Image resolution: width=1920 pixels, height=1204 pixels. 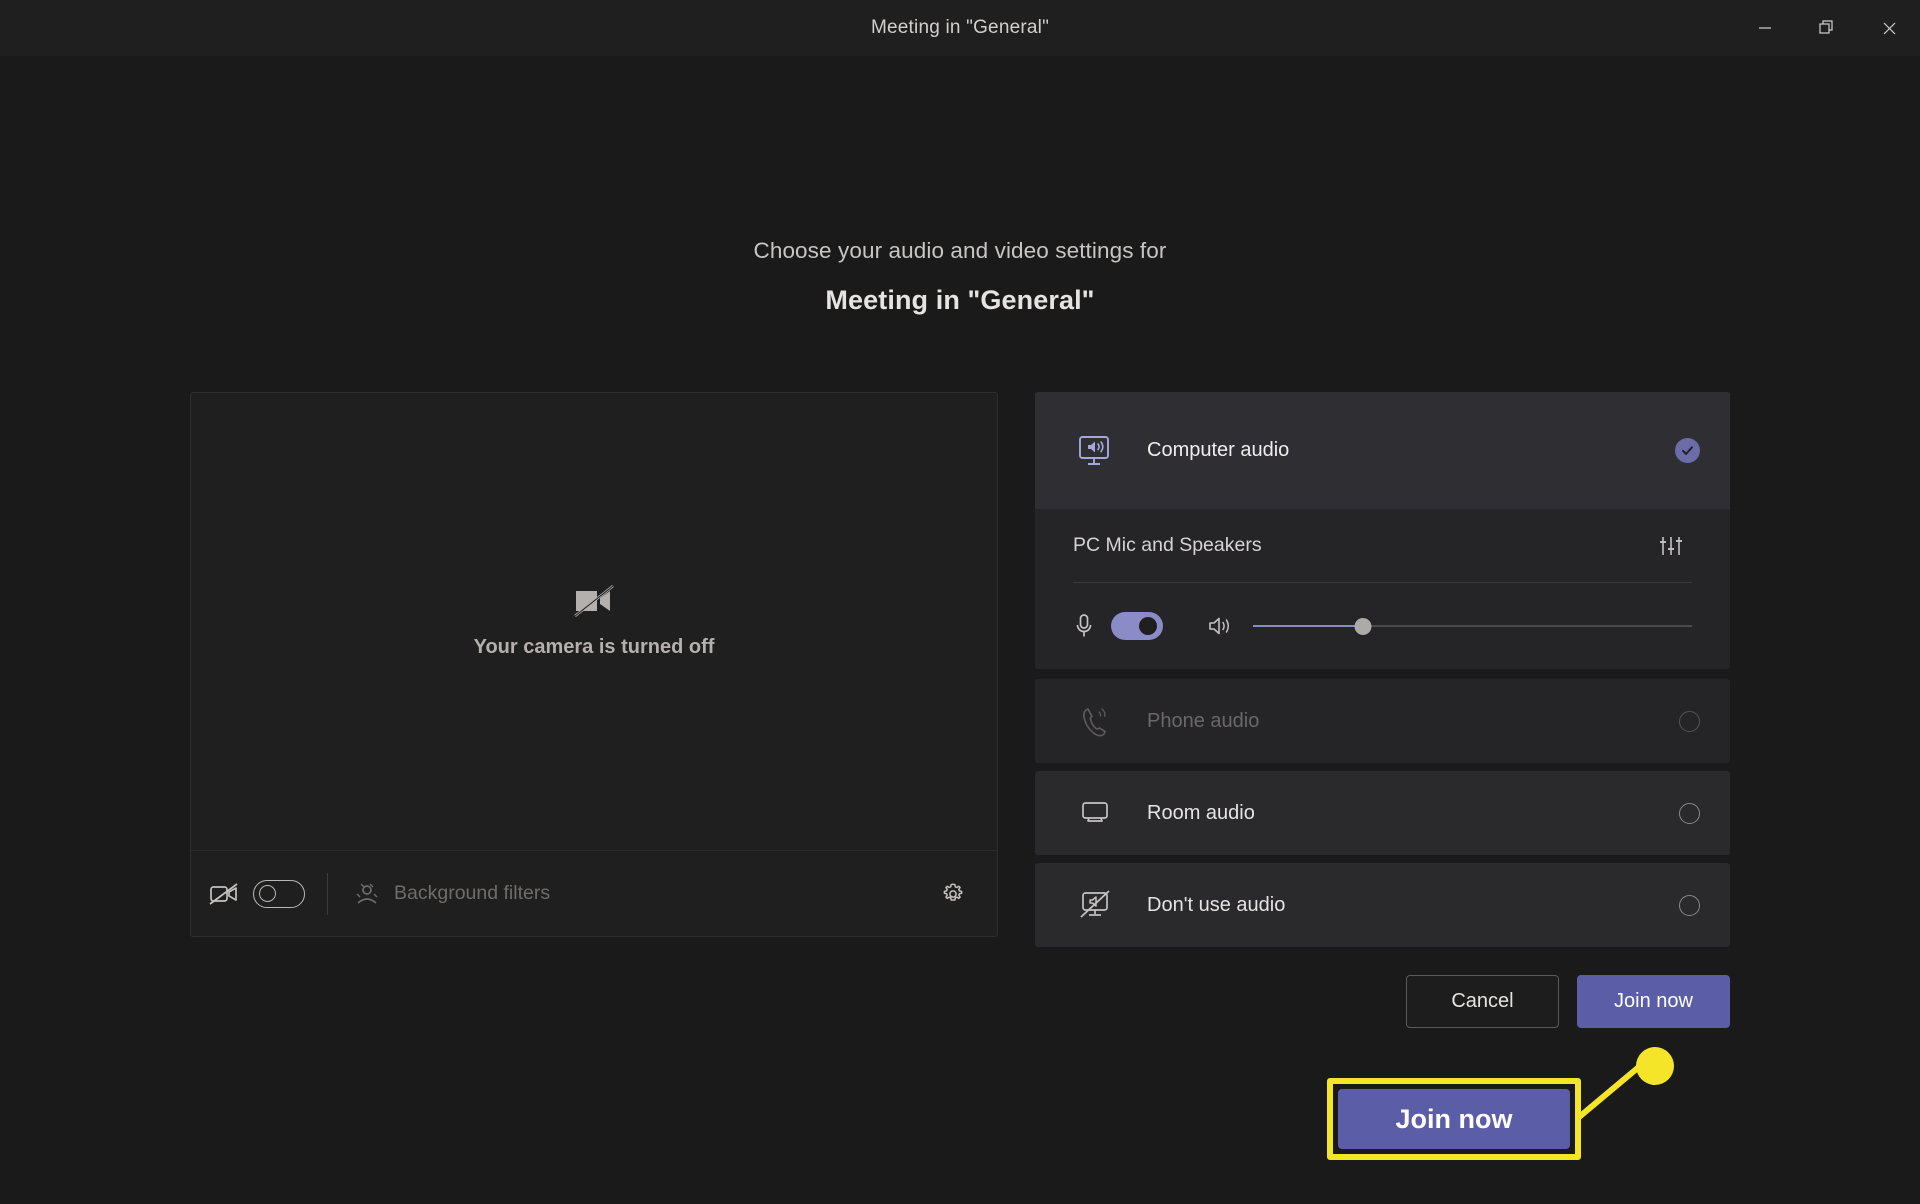 I want to click on callout-join-now-button: Join now, so click(x=1454, y=1119).